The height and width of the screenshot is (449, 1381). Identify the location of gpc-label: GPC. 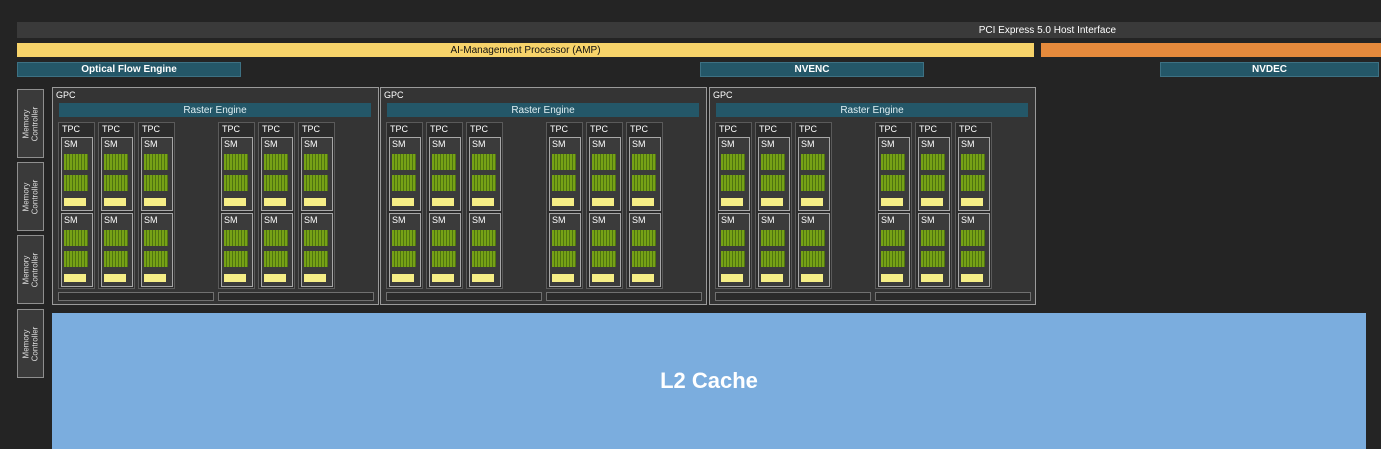
(66, 95).